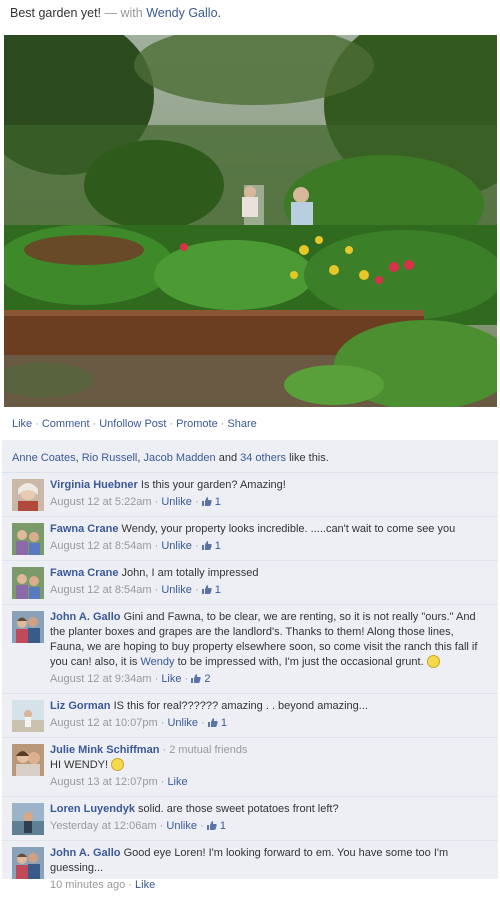  Describe the element at coordinates (269, 723) in the screenshot. I see `comment-meta: August 12 at 10:07pm · Unlike · 1` at that location.